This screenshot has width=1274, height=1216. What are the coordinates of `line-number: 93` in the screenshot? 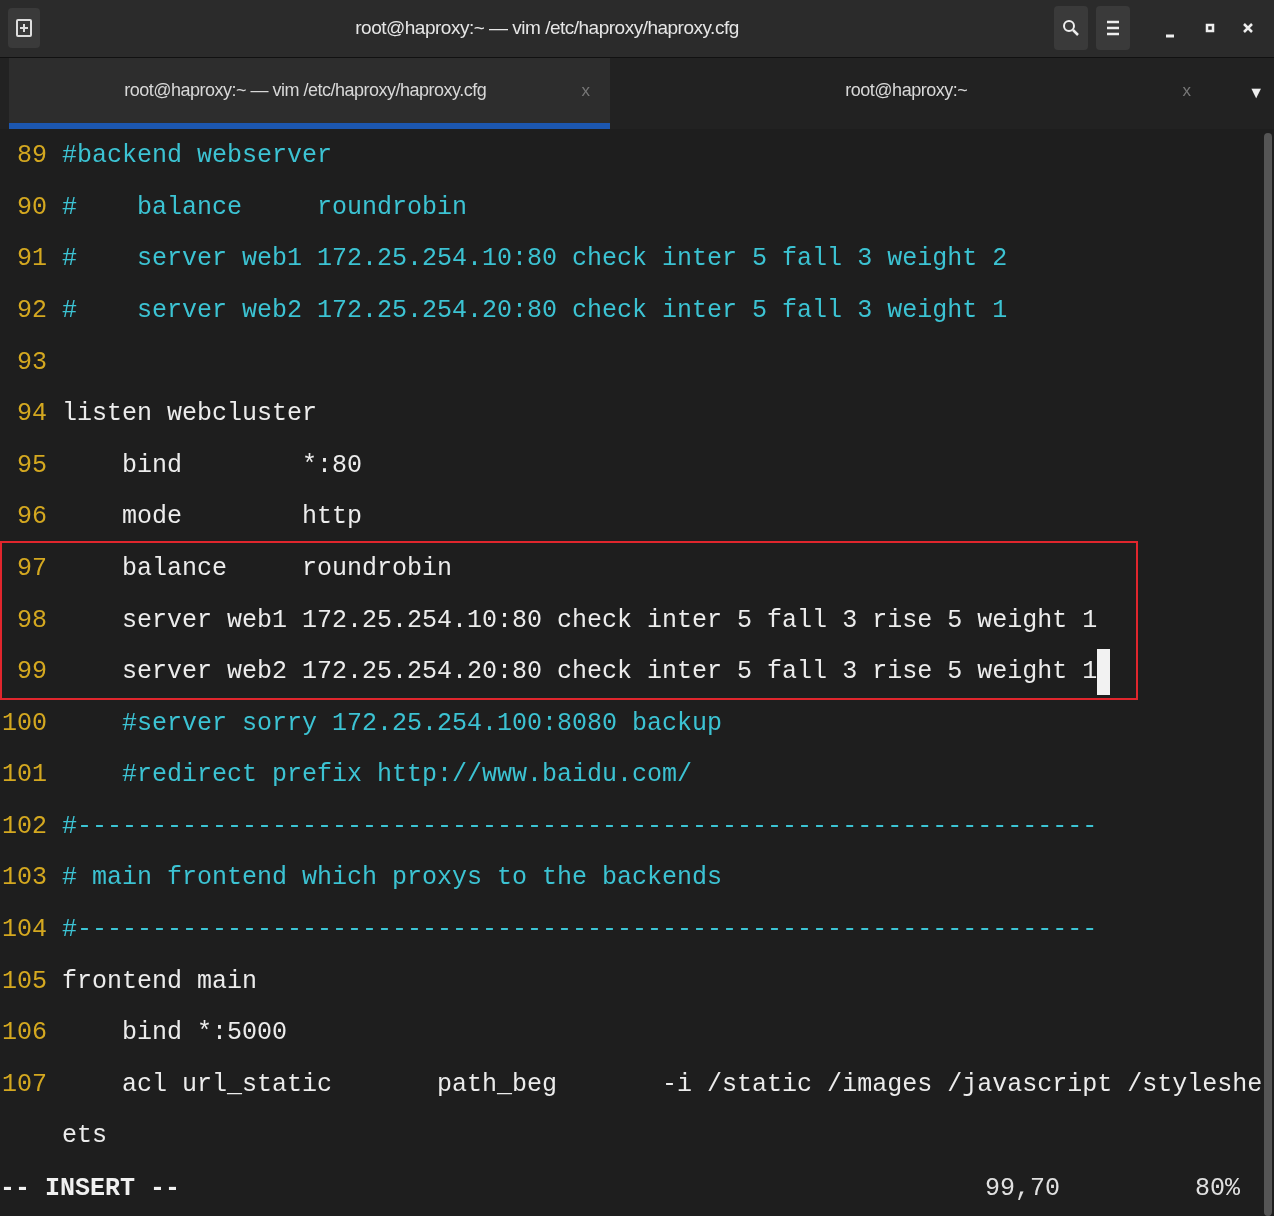 It's located at (31, 362).